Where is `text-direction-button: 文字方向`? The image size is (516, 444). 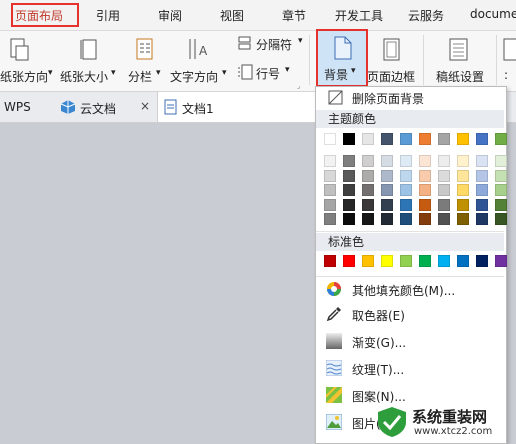
text-direction-button: 文字方向 is located at coordinates (194, 76).